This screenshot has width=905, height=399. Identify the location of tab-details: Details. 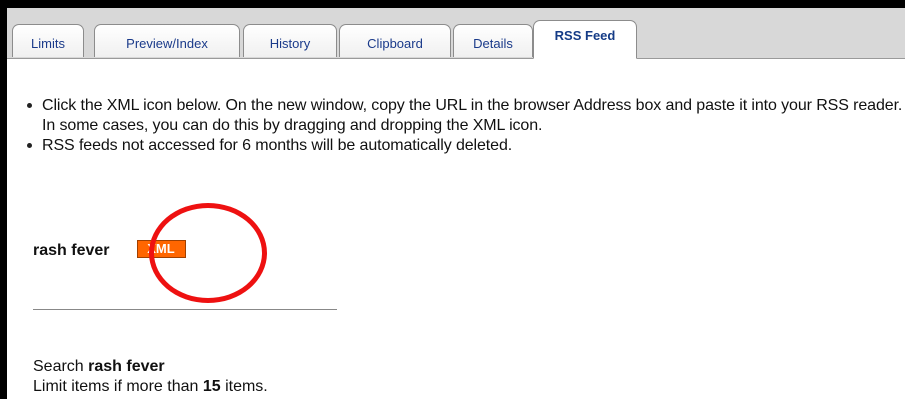
(493, 40).